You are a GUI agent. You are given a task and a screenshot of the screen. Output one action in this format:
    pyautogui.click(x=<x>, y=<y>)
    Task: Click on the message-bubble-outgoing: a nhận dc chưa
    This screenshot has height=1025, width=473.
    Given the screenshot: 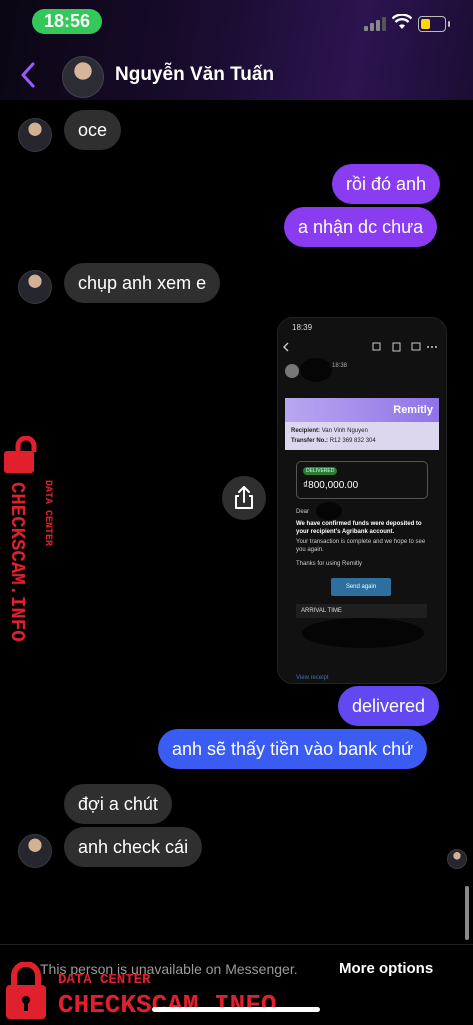 What is the action you would take?
    pyautogui.click(x=361, y=227)
    